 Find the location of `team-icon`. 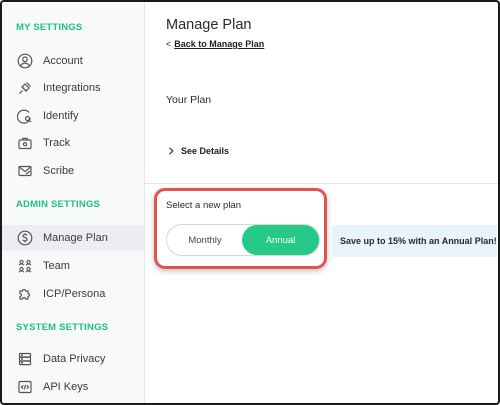

team-icon is located at coordinates (25, 266).